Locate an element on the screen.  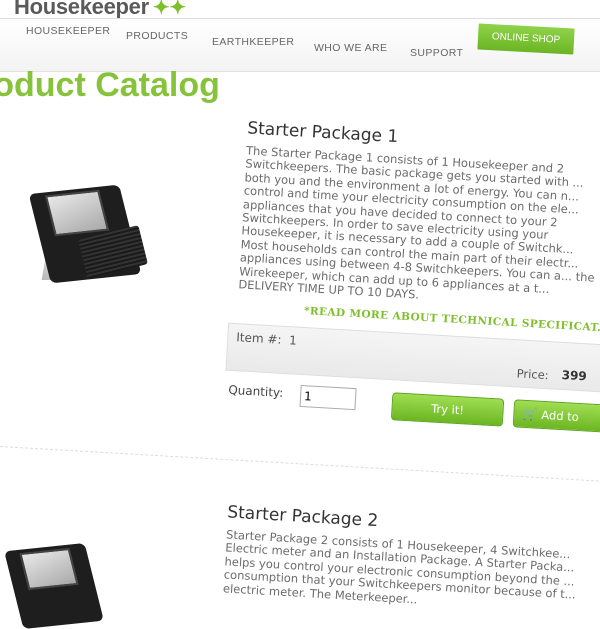
nav-item-earthkeeper: EARTHKEEPER is located at coordinates (253, 42).